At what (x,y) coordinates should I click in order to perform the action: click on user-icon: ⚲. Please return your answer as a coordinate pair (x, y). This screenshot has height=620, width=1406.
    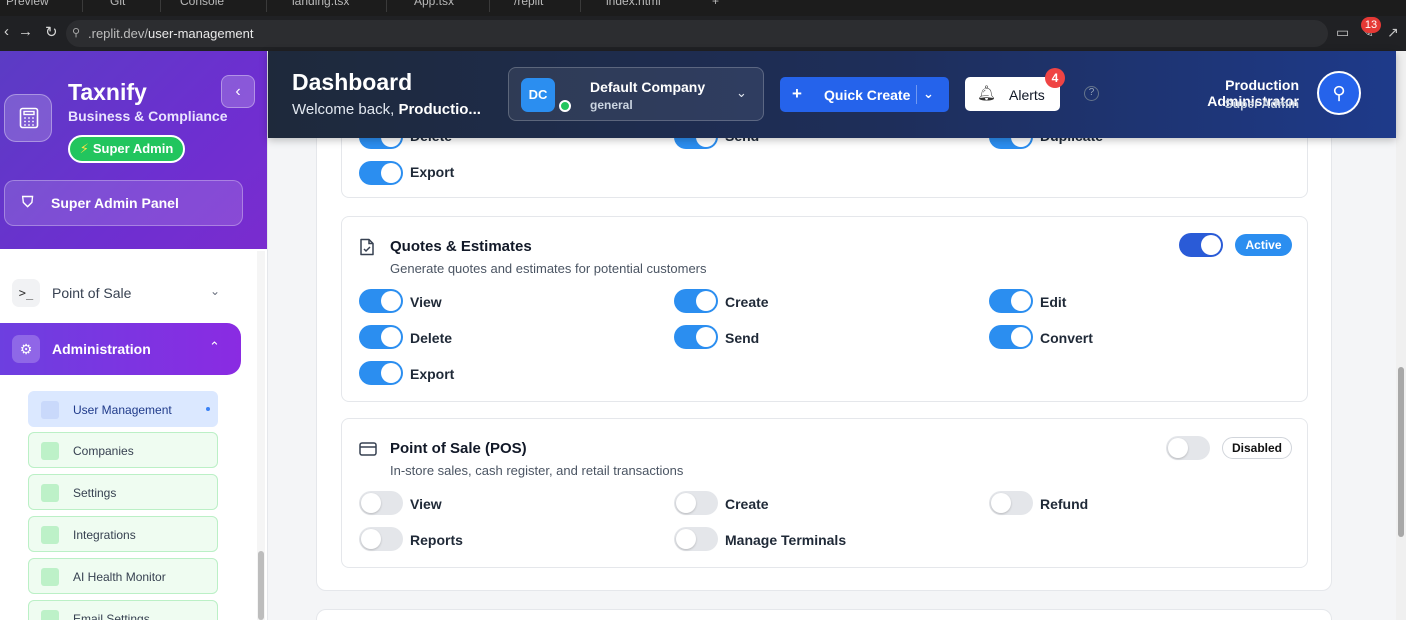
    Looking at the image, I should click on (1339, 93).